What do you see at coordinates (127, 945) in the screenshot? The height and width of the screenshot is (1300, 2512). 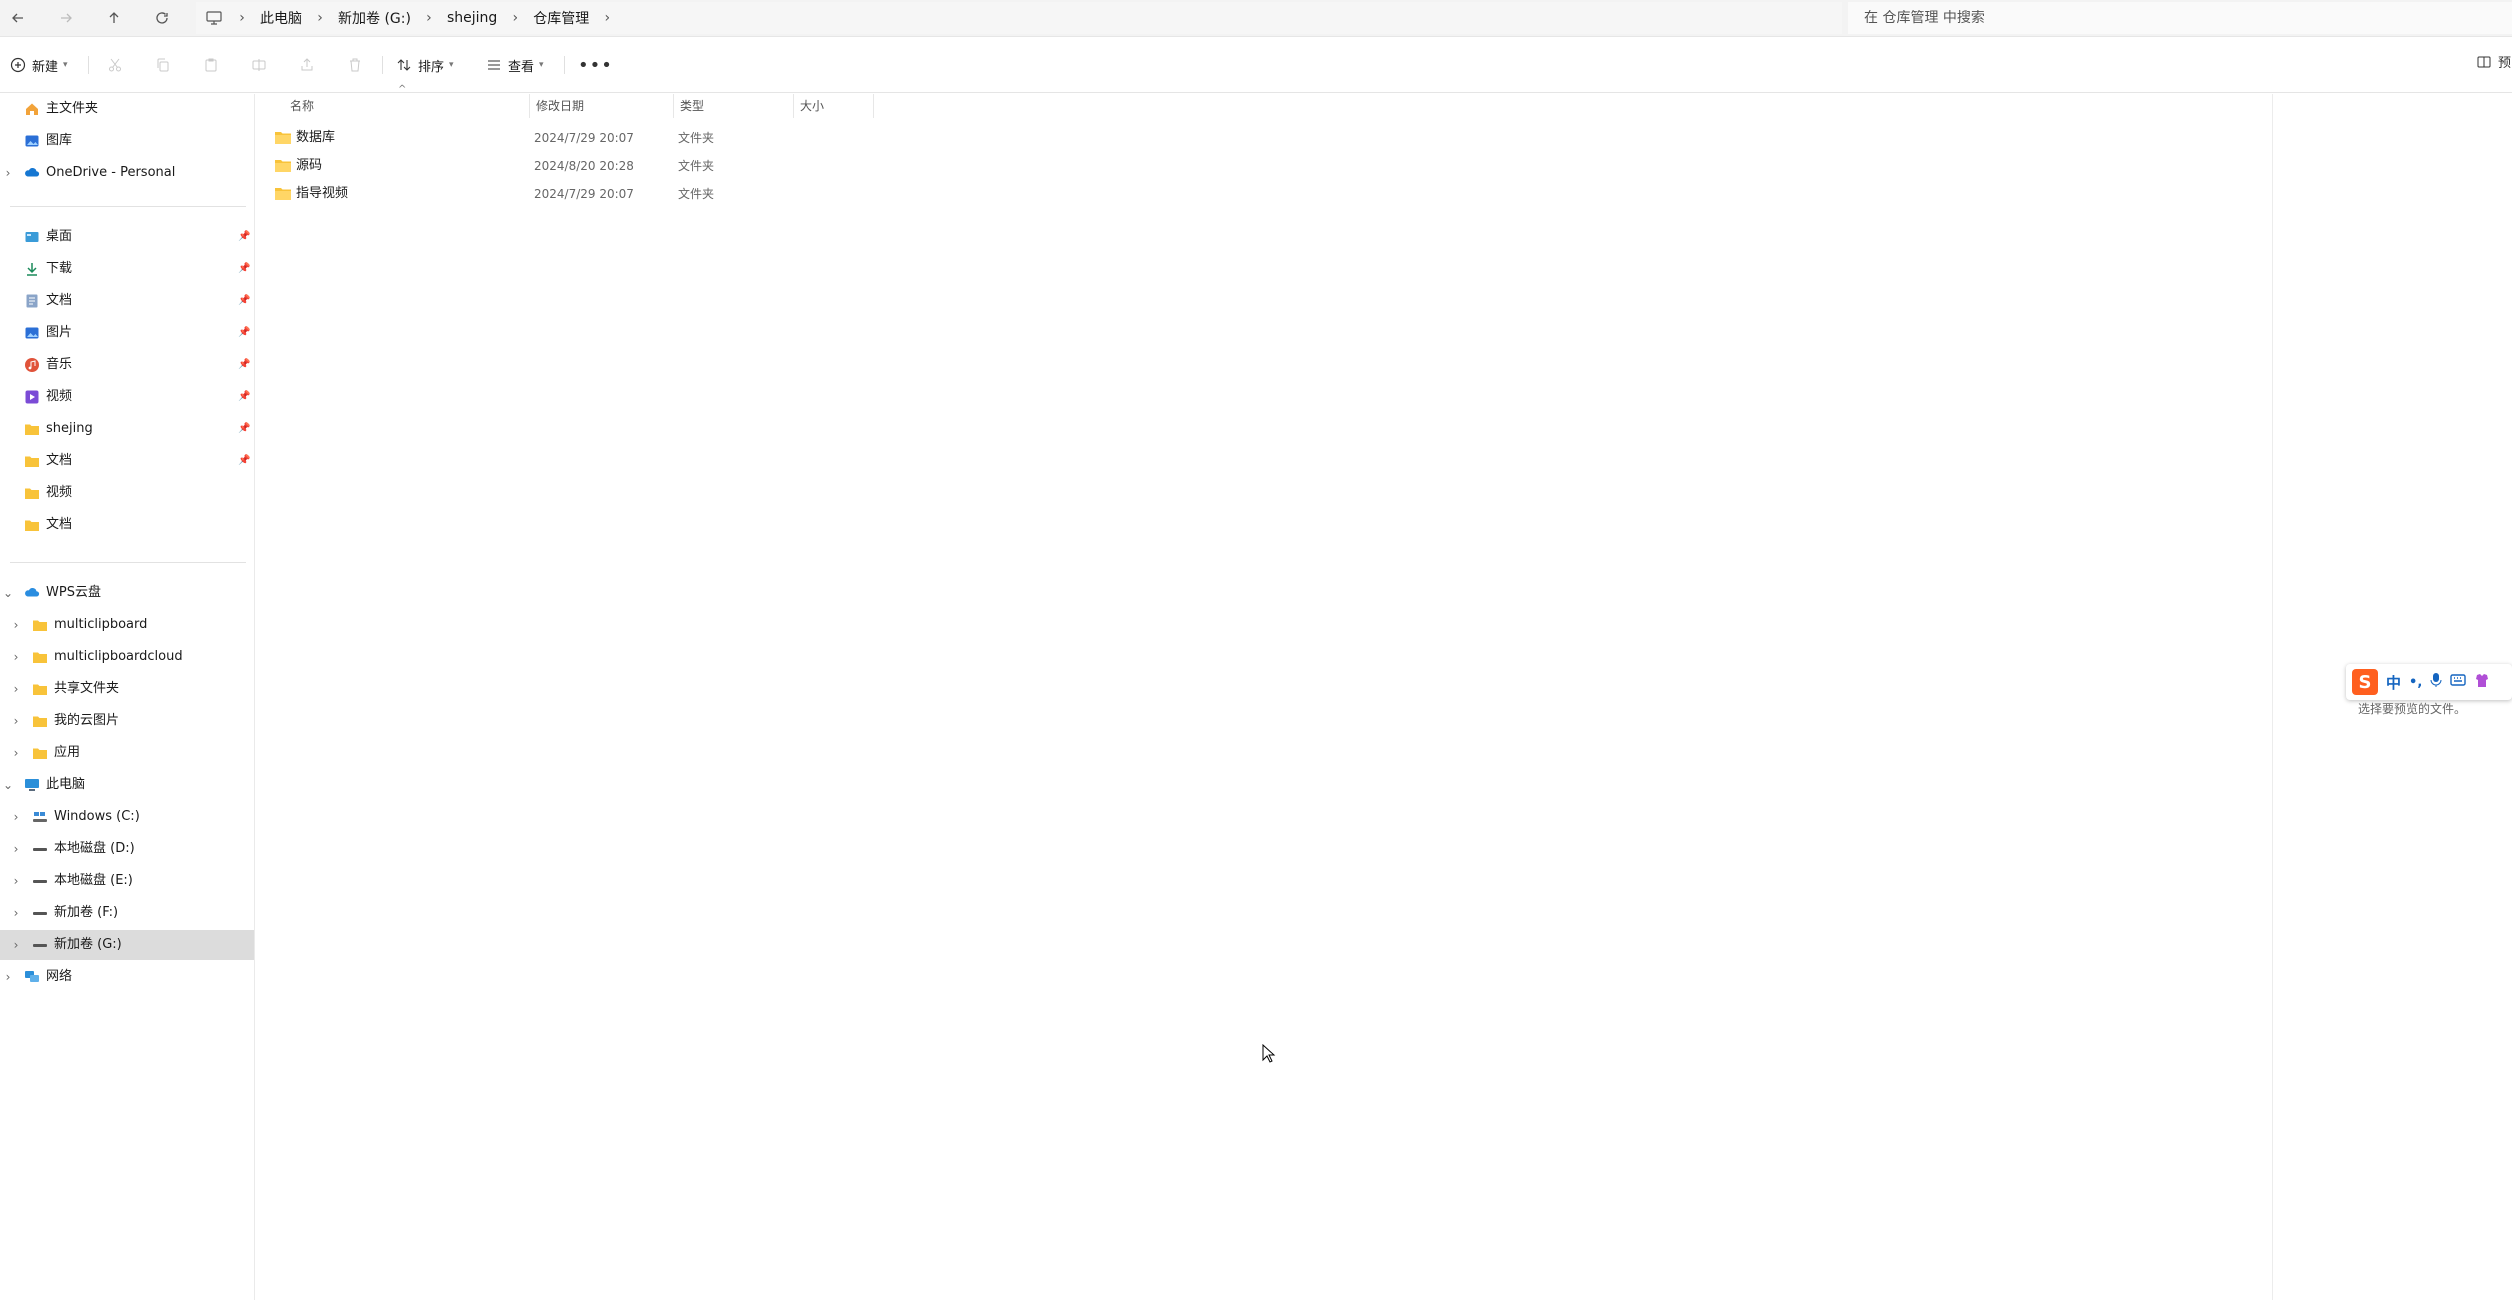 I see `sidebar-item-drive-g: › 新加卷 (G:)` at bounding box center [127, 945].